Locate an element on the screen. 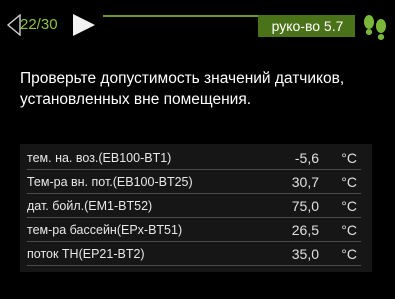 The image size is (395, 299). sensor-row-boiler-sensor: дат. бойл.(EM1-BT52) 75,0 °C is located at coordinates (194, 207).